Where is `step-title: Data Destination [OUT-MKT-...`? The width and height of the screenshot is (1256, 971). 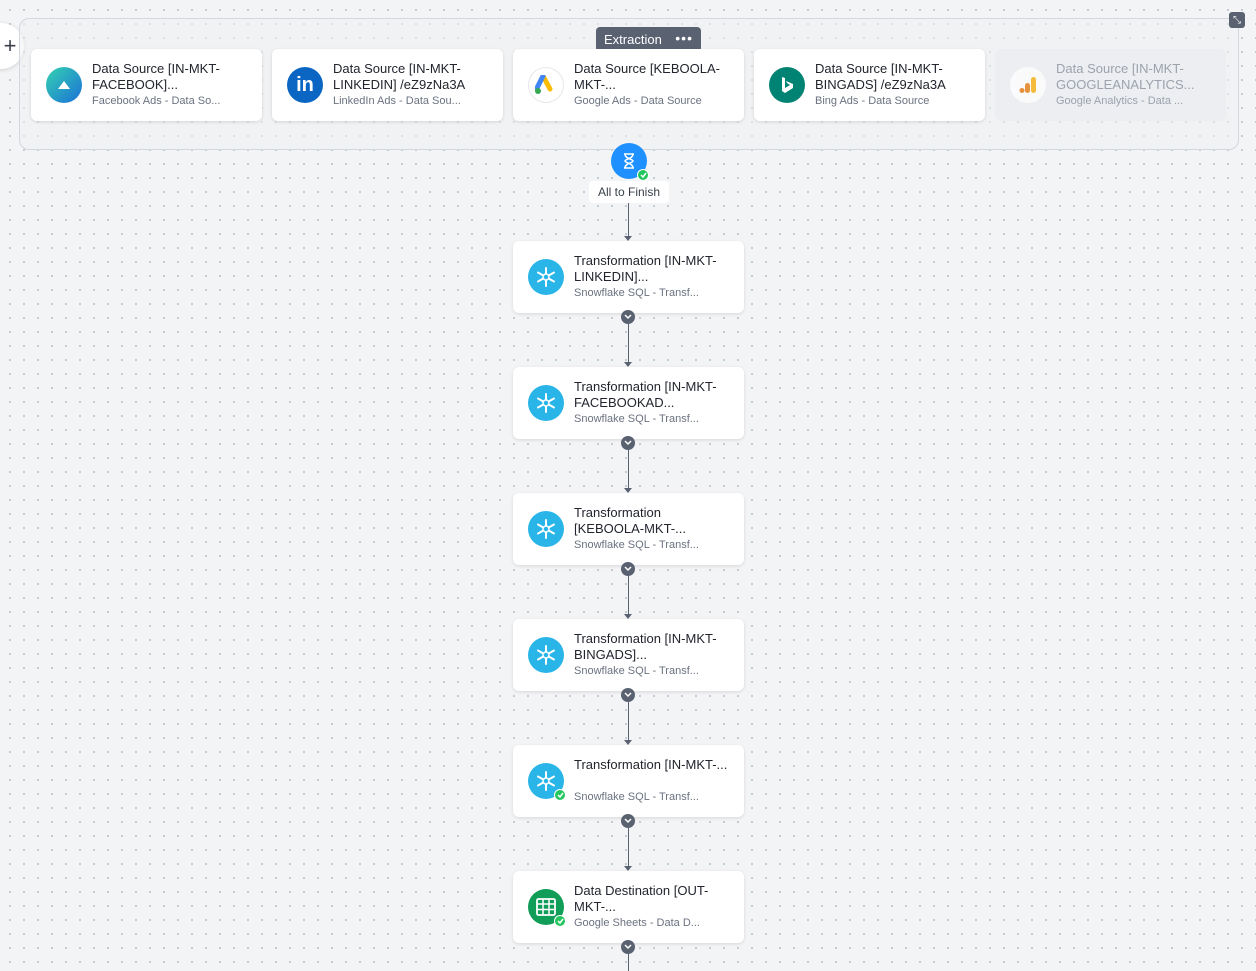 step-title: Data Destination [OUT-MKT-... is located at coordinates (641, 898).